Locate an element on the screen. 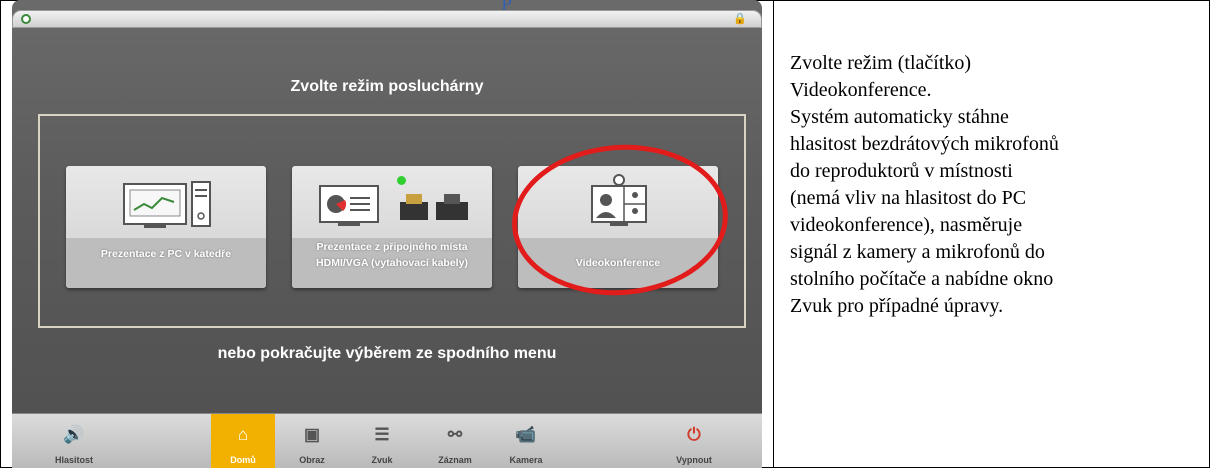 The width and height of the screenshot is (1210, 468). camera-icon: 📹 is located at coordinates (526, 434).